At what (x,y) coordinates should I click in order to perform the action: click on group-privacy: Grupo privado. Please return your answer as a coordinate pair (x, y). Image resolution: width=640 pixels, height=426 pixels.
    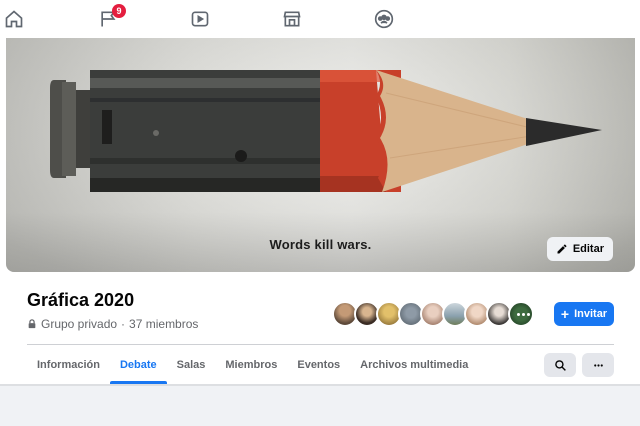
    Looking at the image, I should click on (79, 324).